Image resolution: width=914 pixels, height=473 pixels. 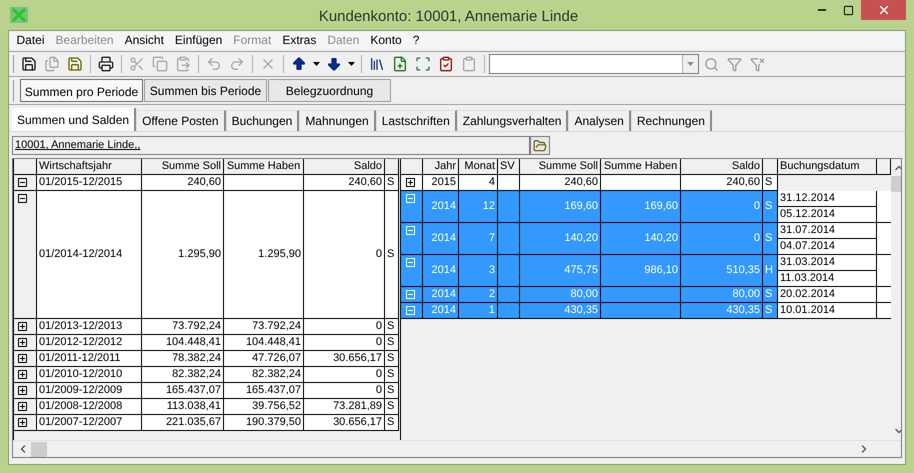 I want to click on column-header: Buchungsdatum, so click(x=820, y=167).